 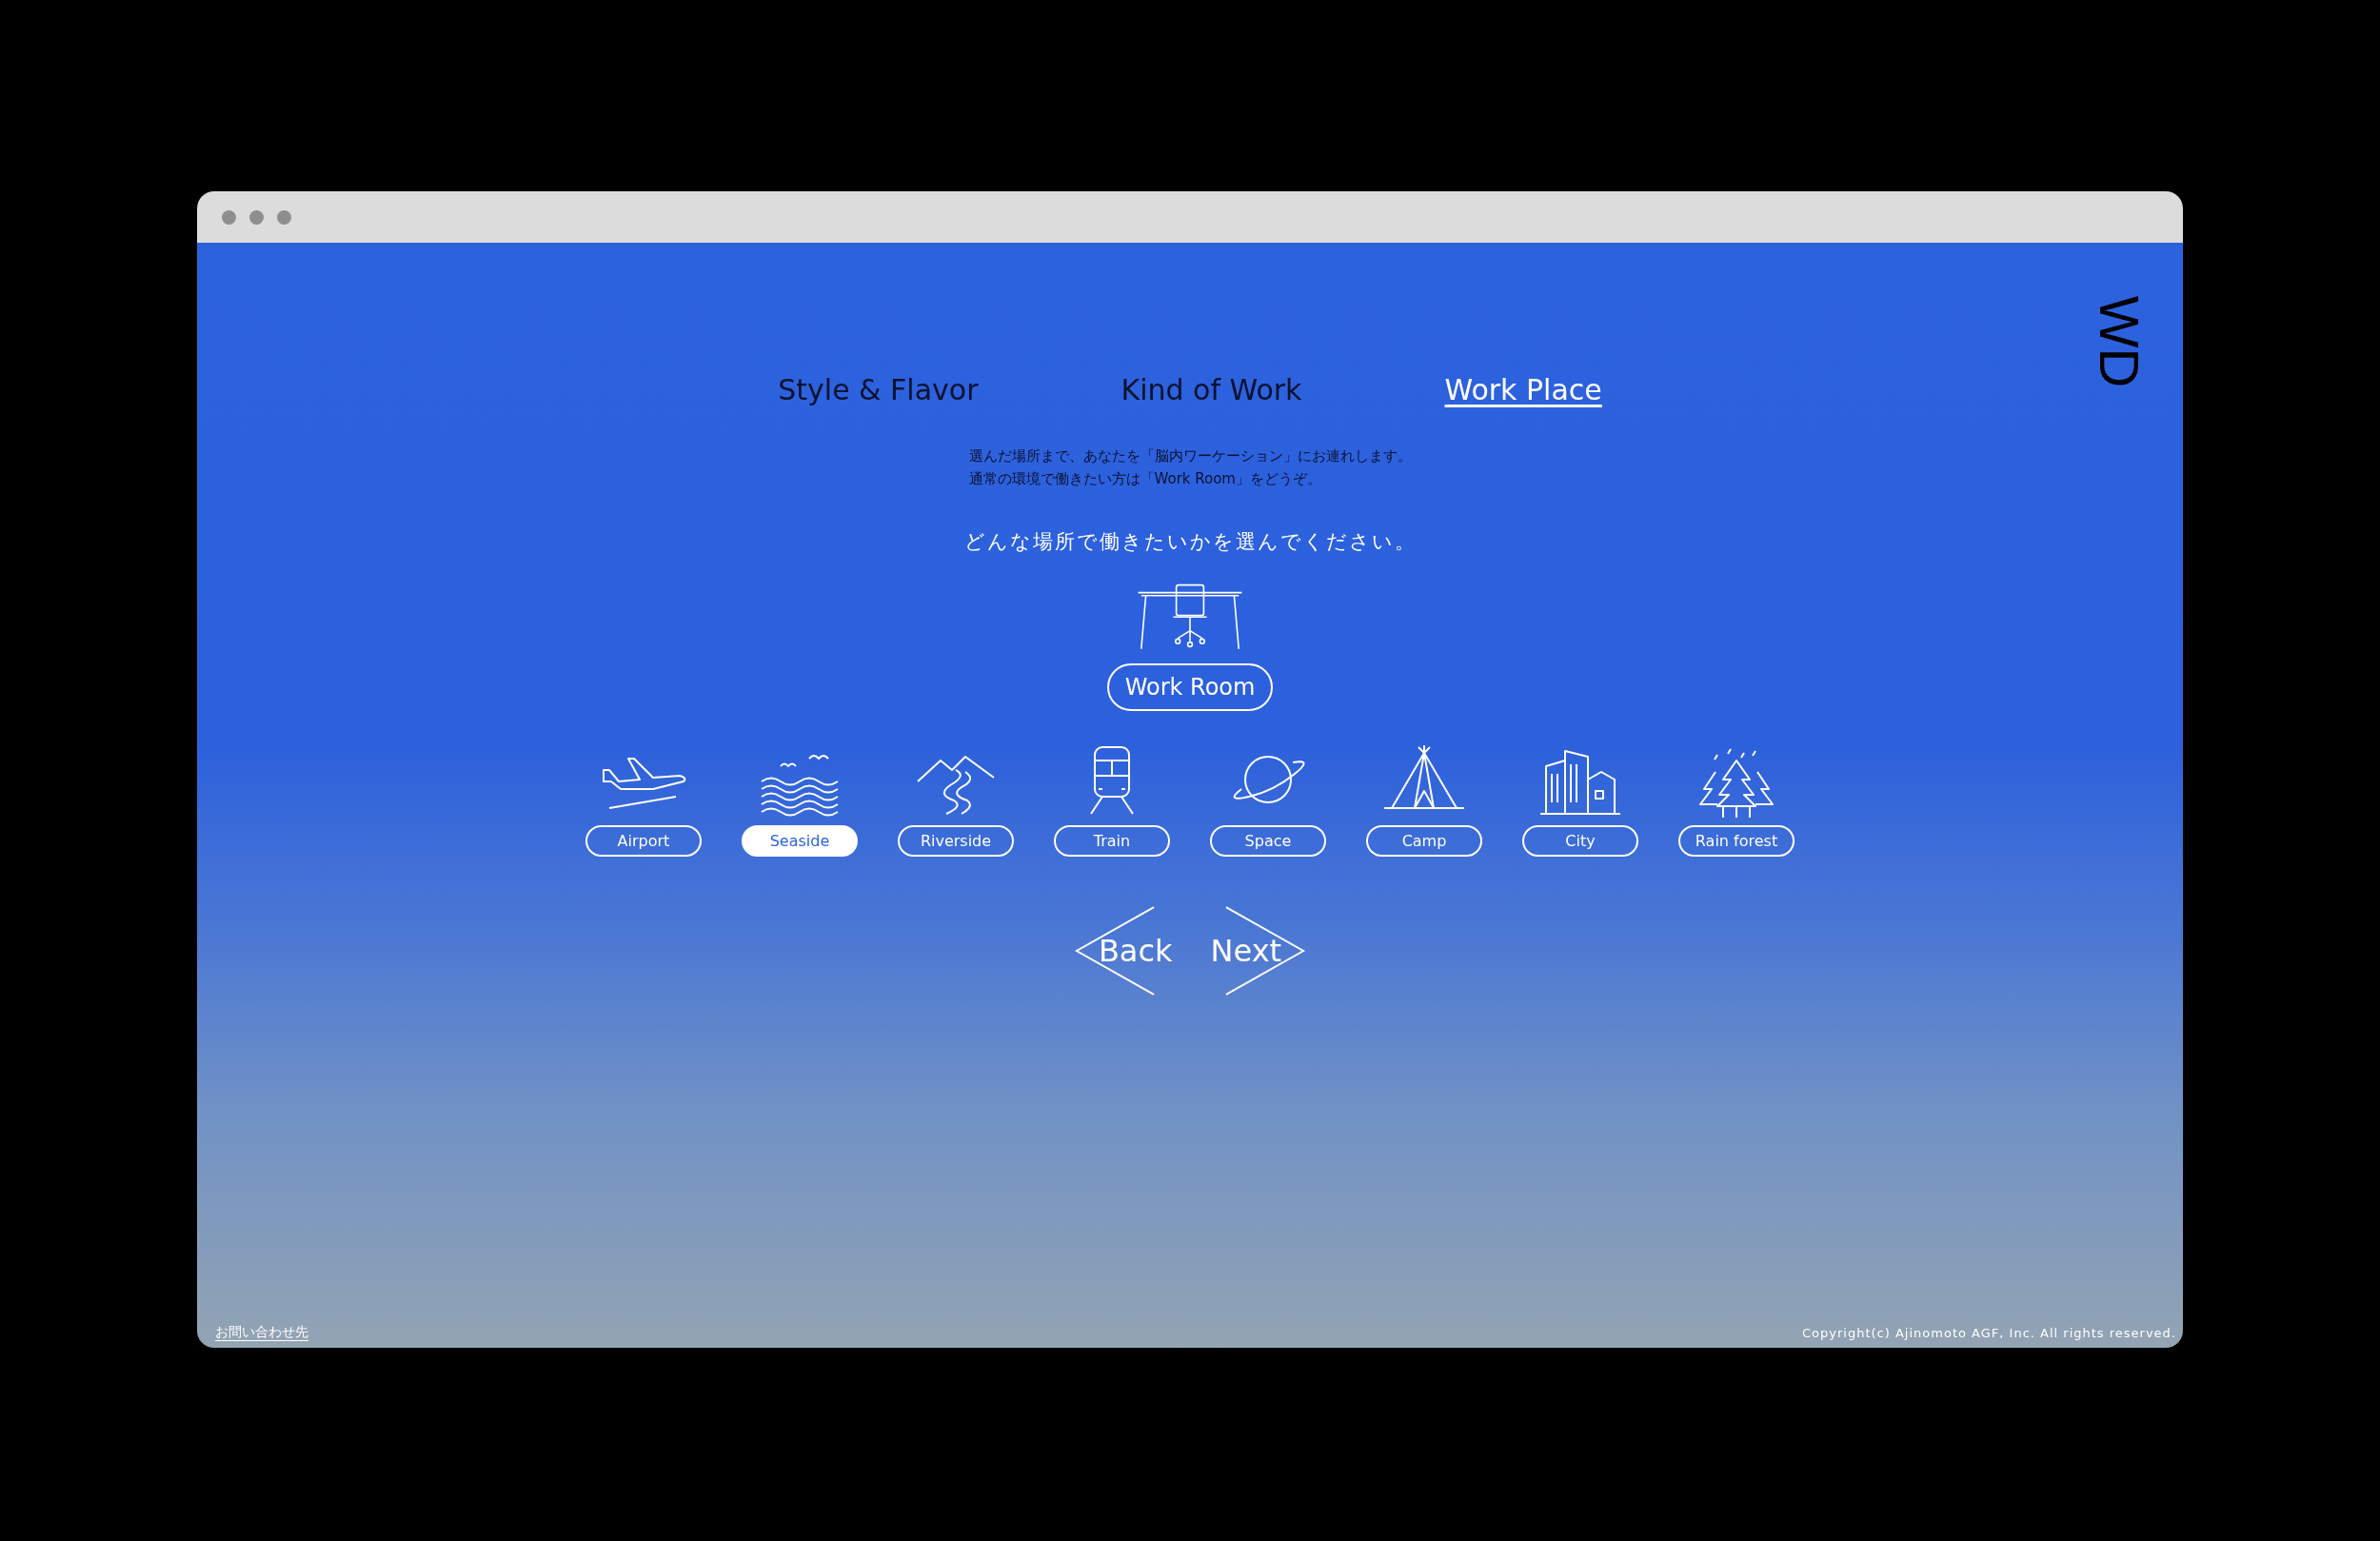 I want to click on place-button: Rain forest, so click(x=1736, y=841).